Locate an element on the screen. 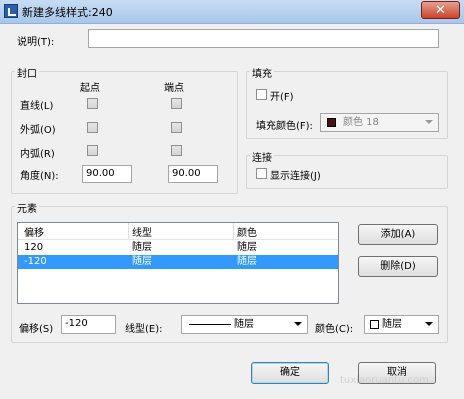 This screenshot has height=399, width=464. fill-color-swatch is located at coordinates (331, 122).